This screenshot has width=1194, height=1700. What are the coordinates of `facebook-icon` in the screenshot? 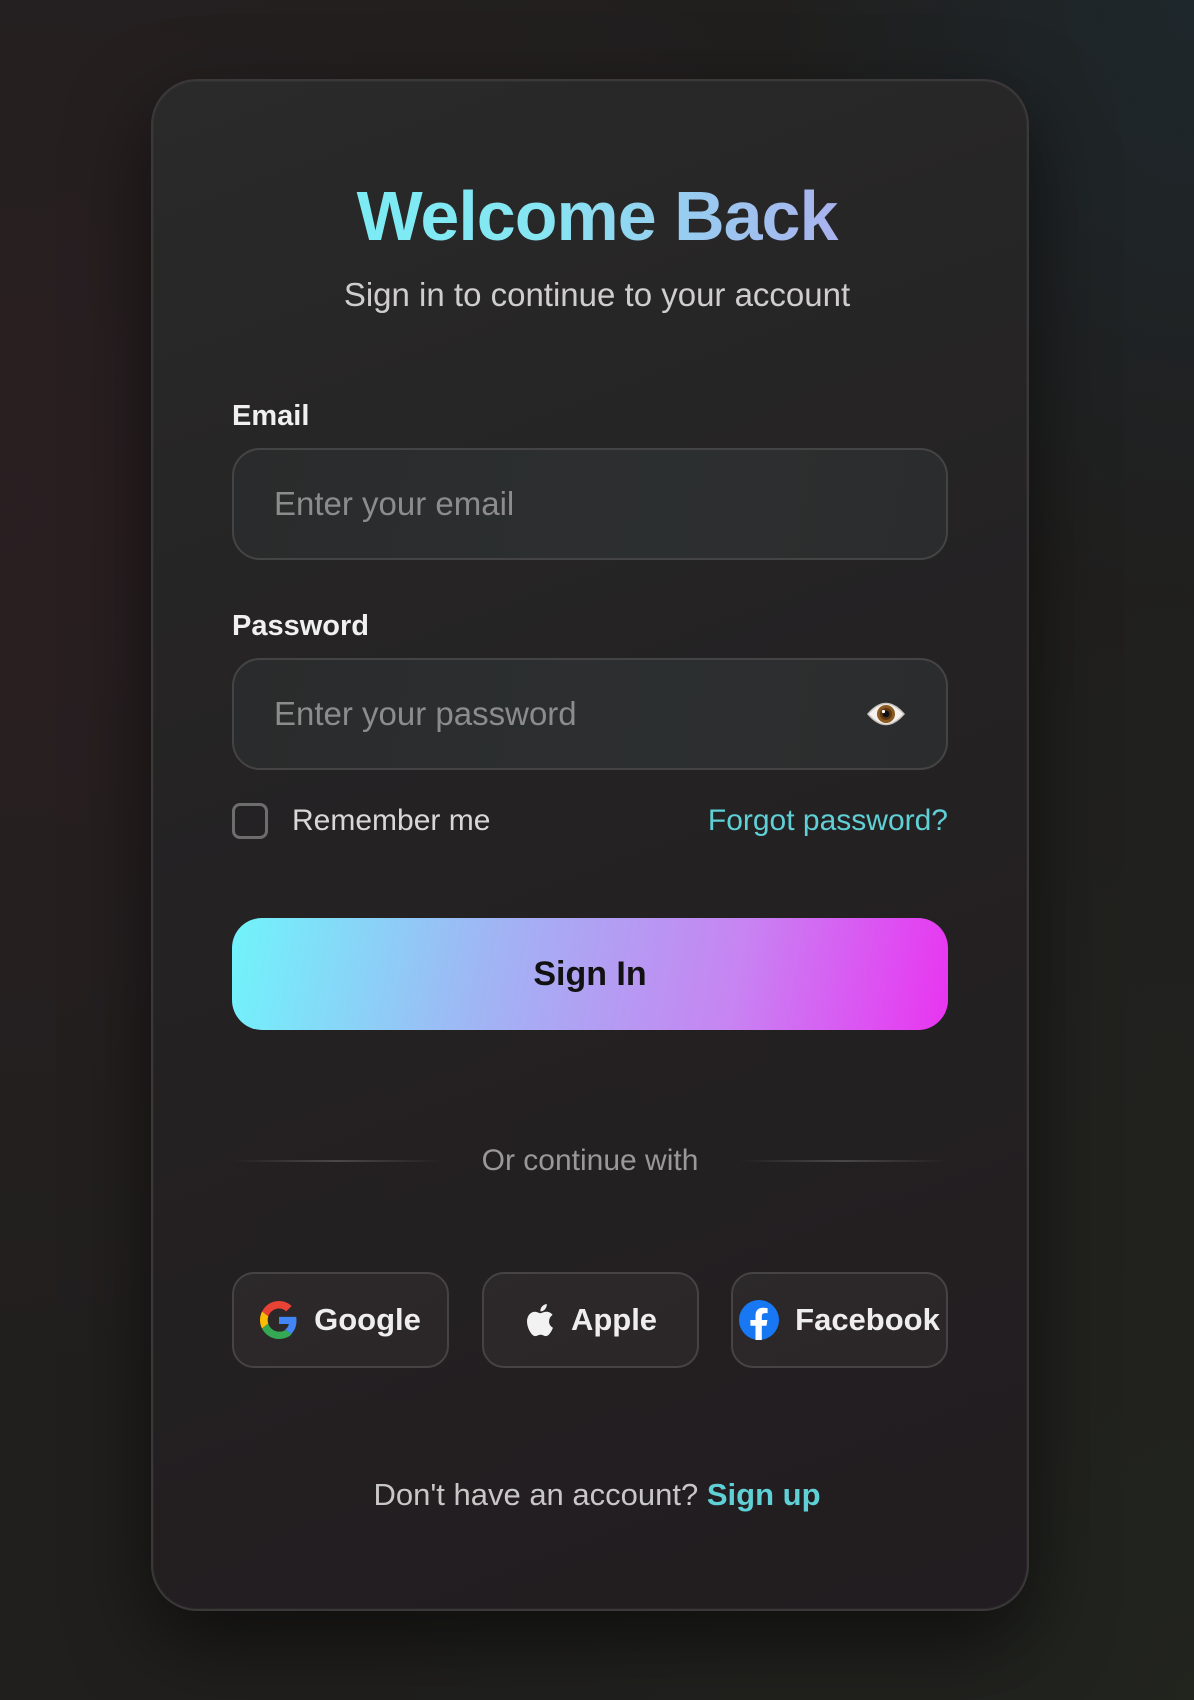 It's located at (759, 1320).